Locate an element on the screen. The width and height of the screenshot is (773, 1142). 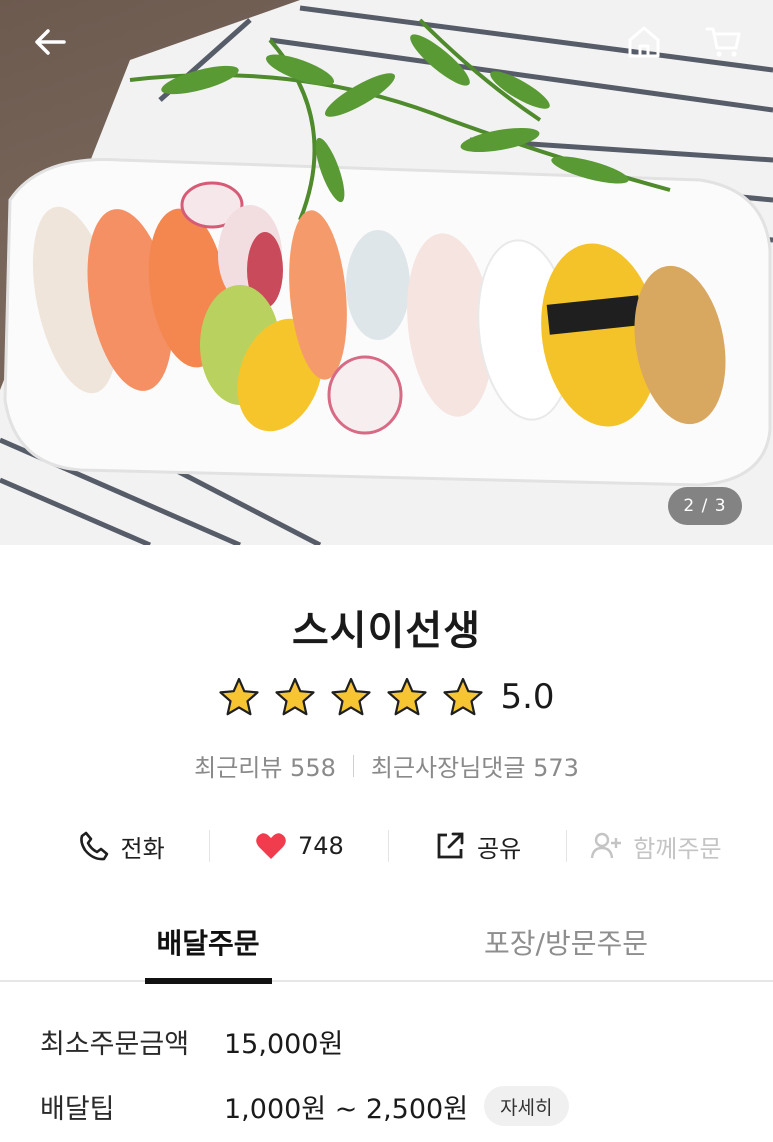
group-order-button: 함께주문 is located at coordinates (655, 846).